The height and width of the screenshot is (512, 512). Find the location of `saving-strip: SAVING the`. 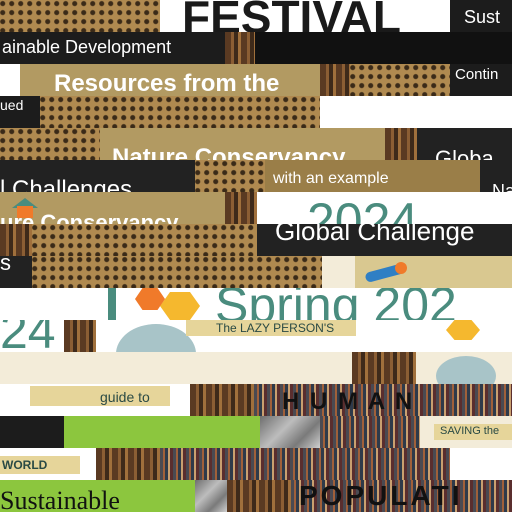

saving-strip: SAVING the is located at coordinates (466, 432).